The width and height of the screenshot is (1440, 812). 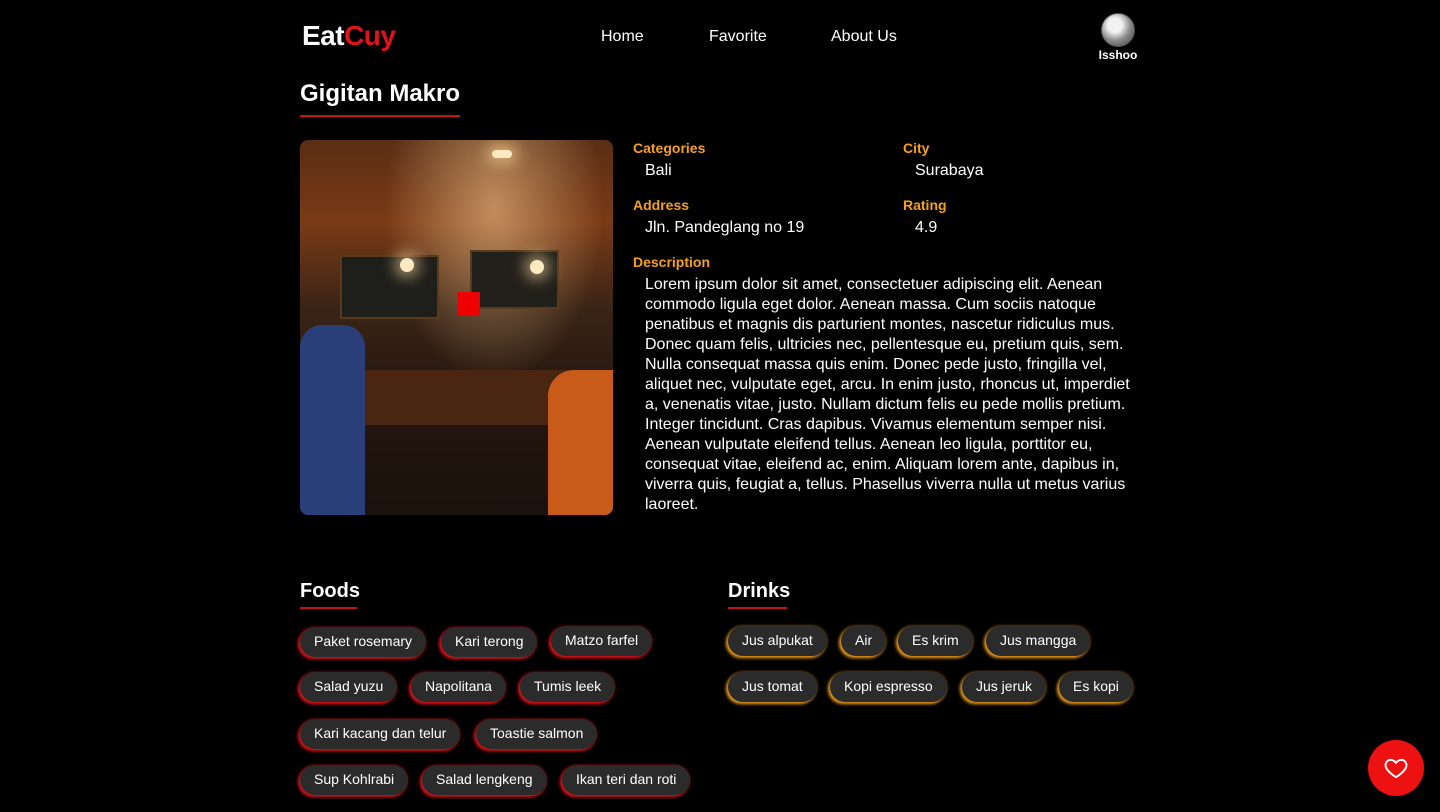 I want to click on food-chip: Ikan teri dan roti, so click(x=626, y=780).